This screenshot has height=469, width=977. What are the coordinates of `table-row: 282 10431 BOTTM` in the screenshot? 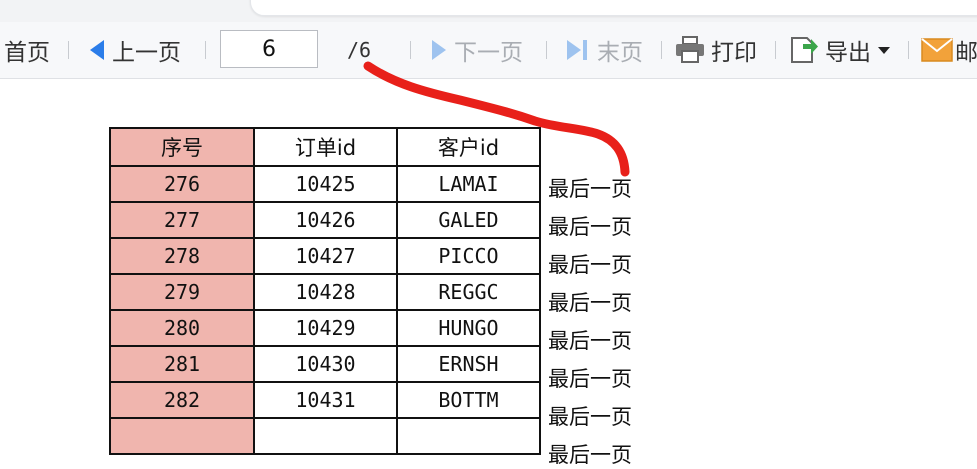 It's located at (325, 400).